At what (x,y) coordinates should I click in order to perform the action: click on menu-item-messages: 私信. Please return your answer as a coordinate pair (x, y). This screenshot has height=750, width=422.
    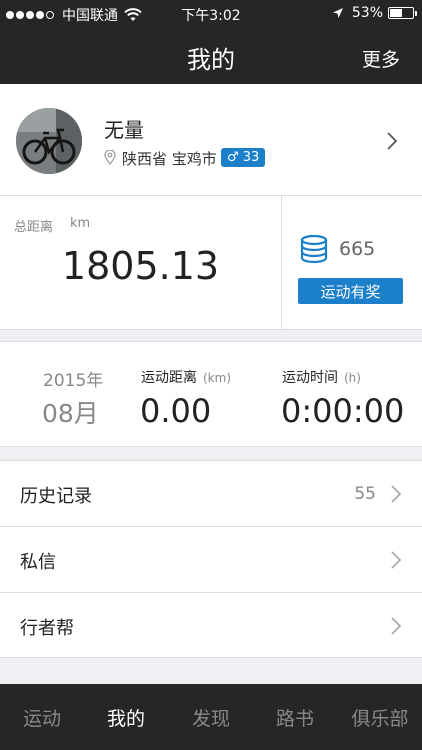
    Looking at the image, I should click on (211, 560).